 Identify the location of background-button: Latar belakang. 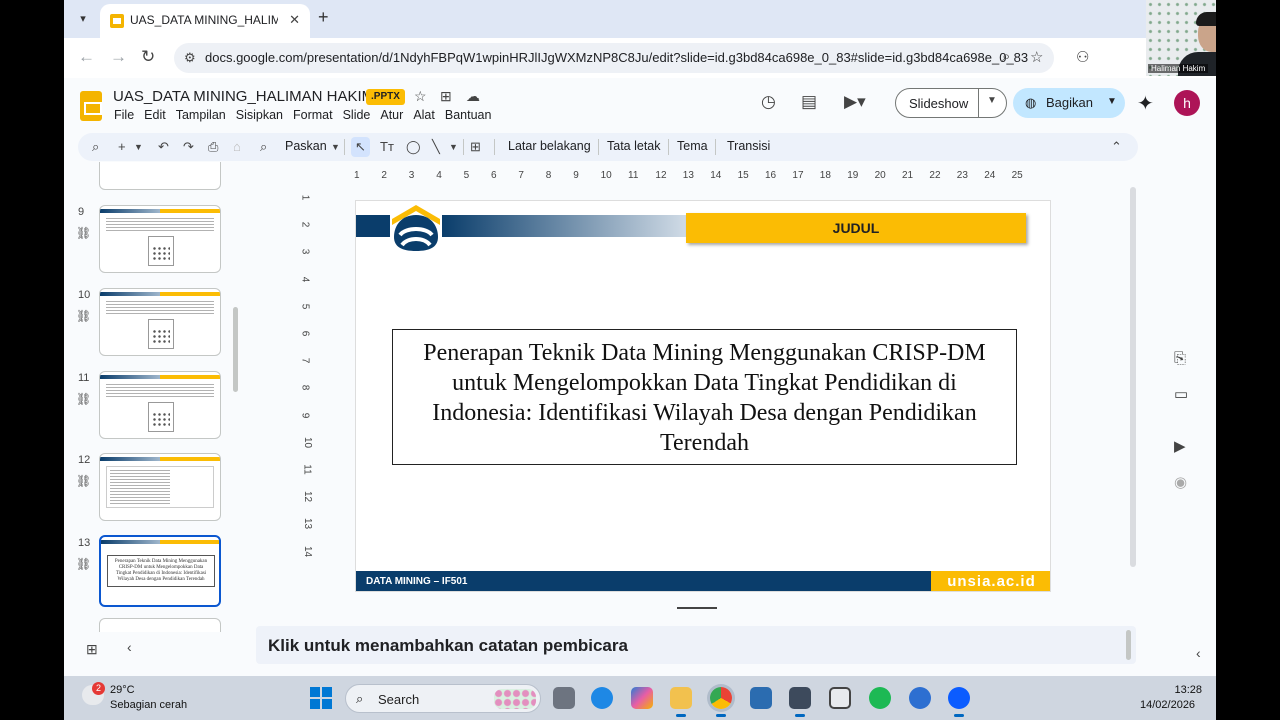
(549, 146).